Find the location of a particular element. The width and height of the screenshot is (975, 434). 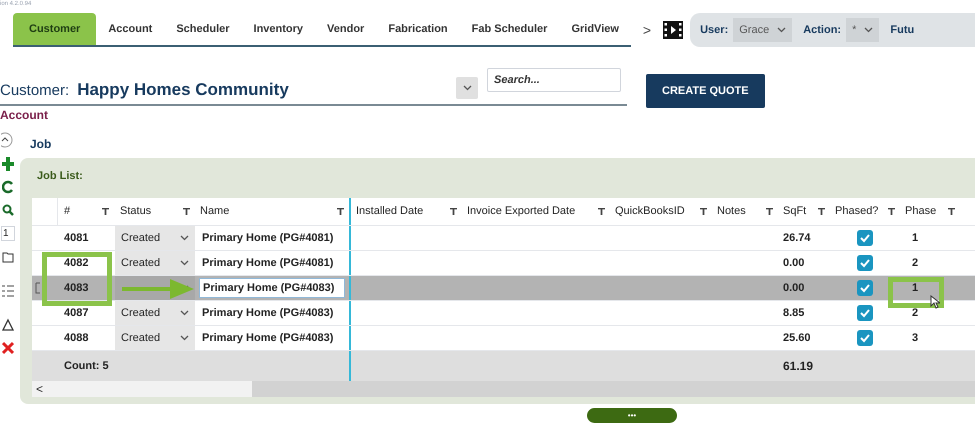

action-dropdown: * is located at coordinates (863, 30).